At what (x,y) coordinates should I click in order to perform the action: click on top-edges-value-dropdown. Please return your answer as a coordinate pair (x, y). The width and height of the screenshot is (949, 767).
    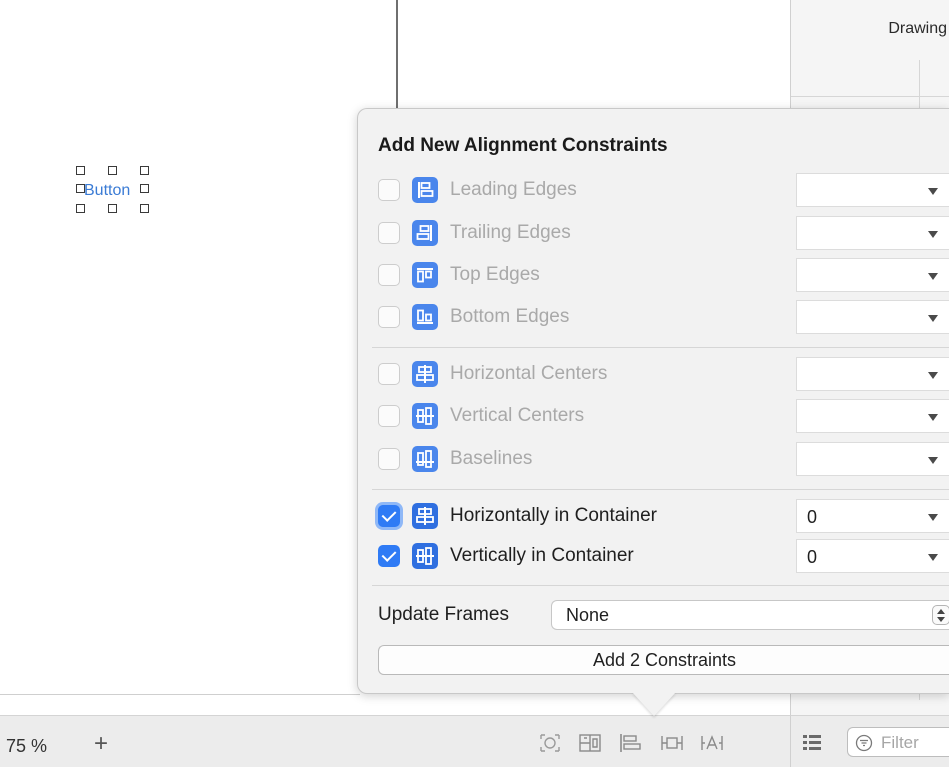
    Looking at the image, I should click on (872, 275).